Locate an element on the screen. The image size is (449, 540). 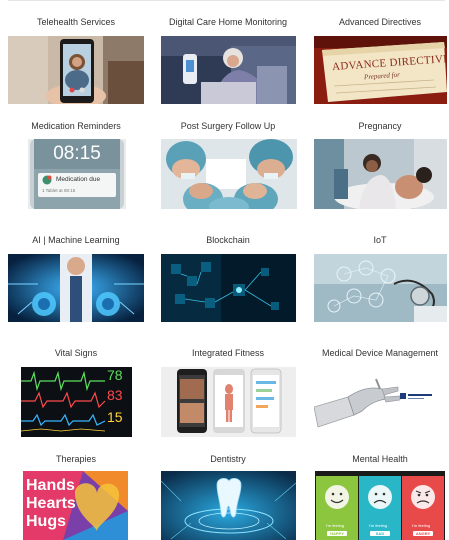
tile-pregnancy: Pregnancy is located at coordinates (380, 166).